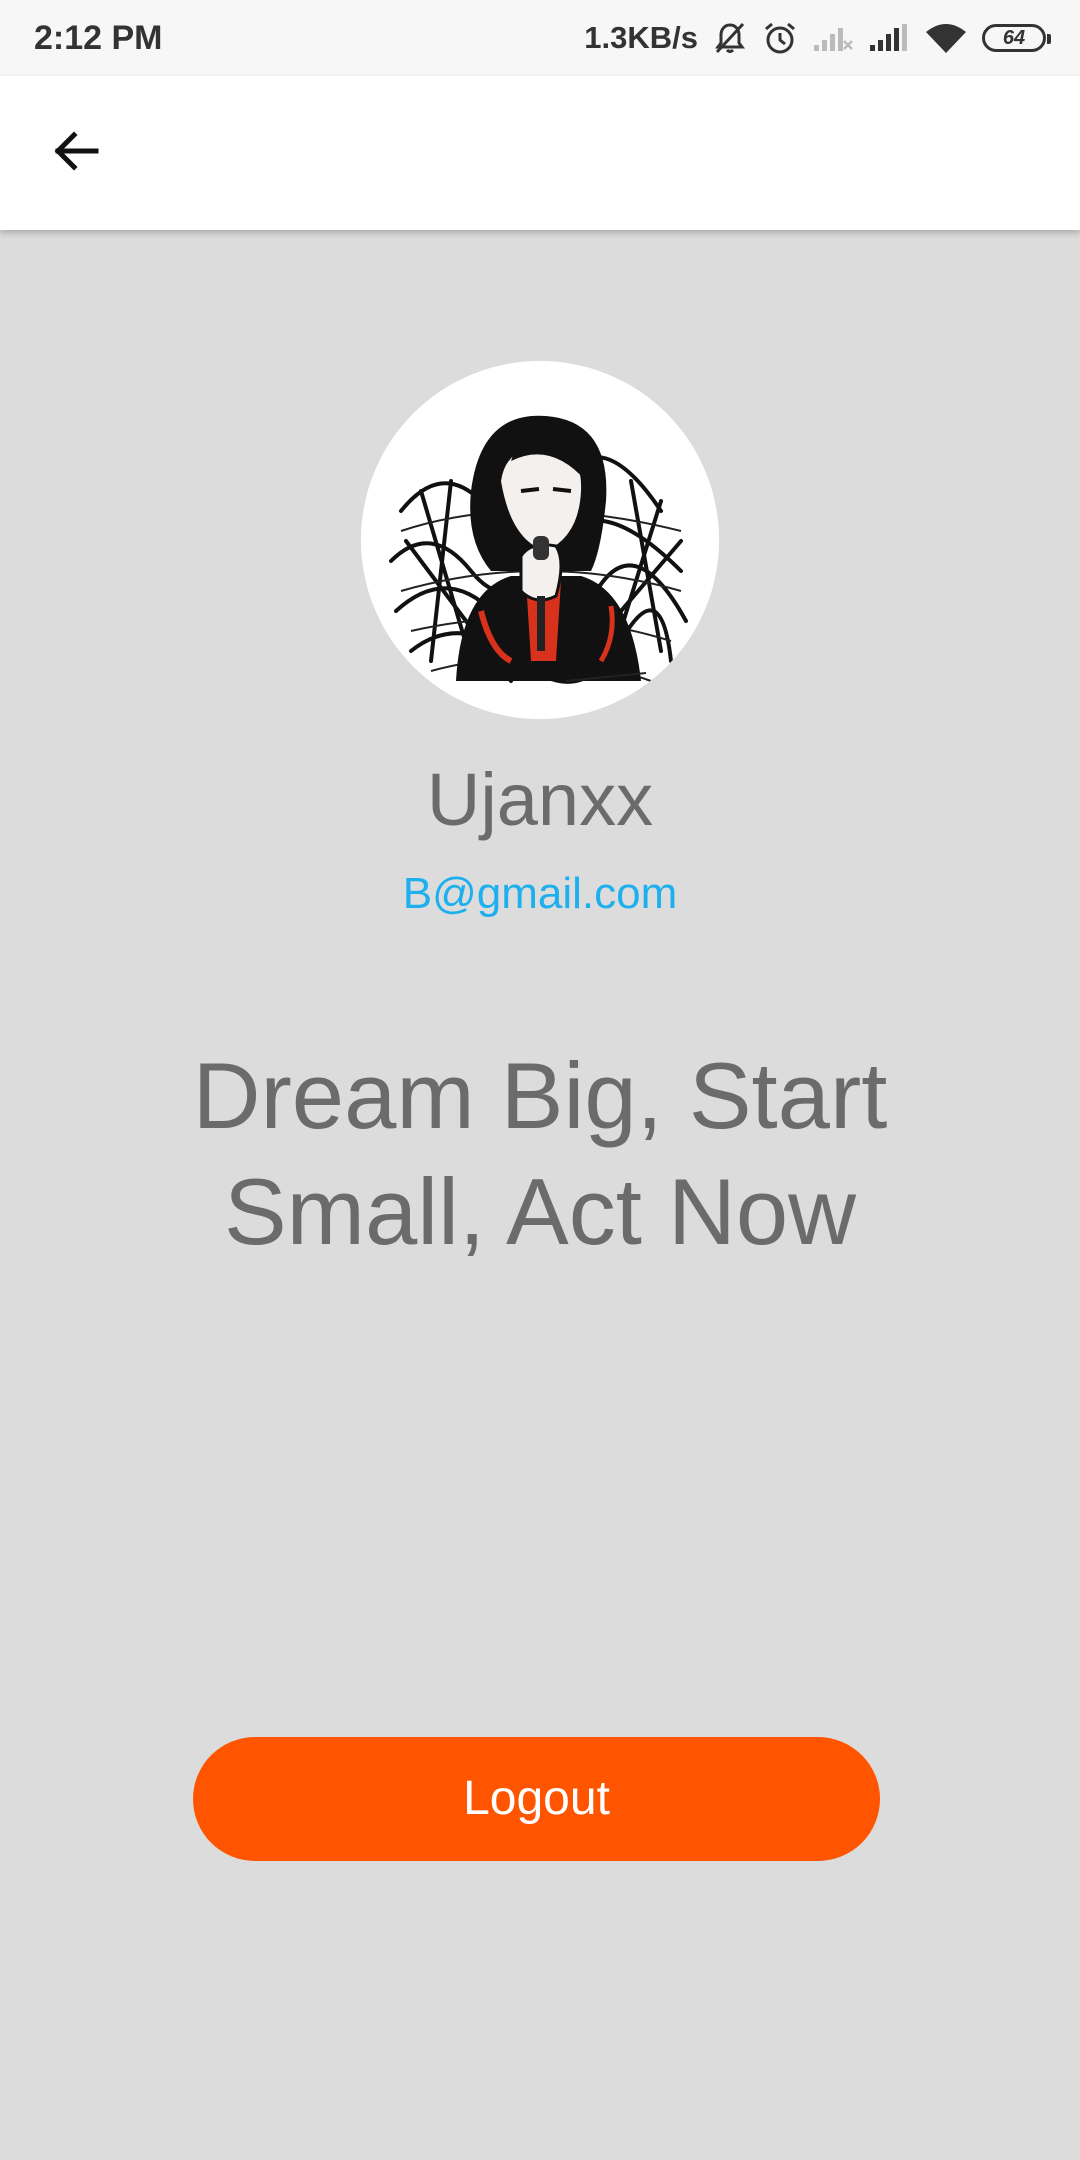  Describe the element at coordinates (833, 38) in the screenshot. I see `signal-weak-icon` at that location.